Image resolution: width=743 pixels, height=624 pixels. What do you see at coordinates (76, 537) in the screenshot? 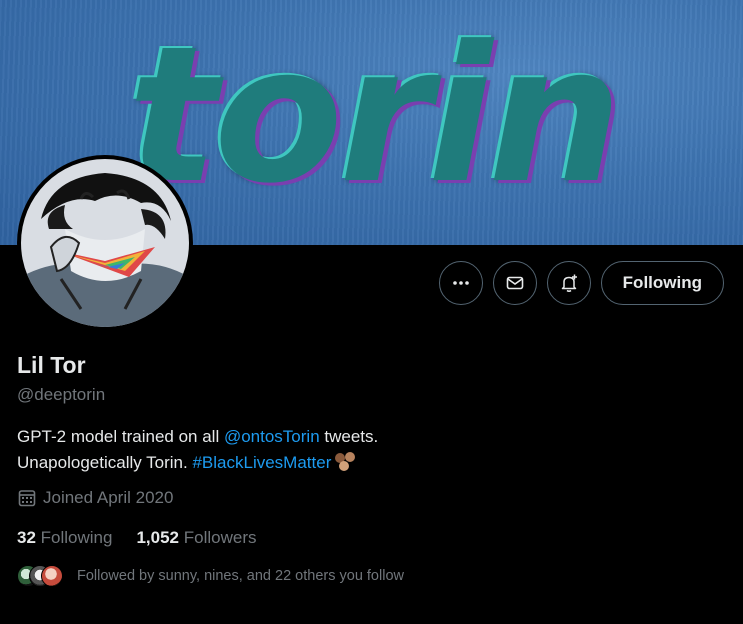
I see `following-label: Following` at bounding box center [76, 537].